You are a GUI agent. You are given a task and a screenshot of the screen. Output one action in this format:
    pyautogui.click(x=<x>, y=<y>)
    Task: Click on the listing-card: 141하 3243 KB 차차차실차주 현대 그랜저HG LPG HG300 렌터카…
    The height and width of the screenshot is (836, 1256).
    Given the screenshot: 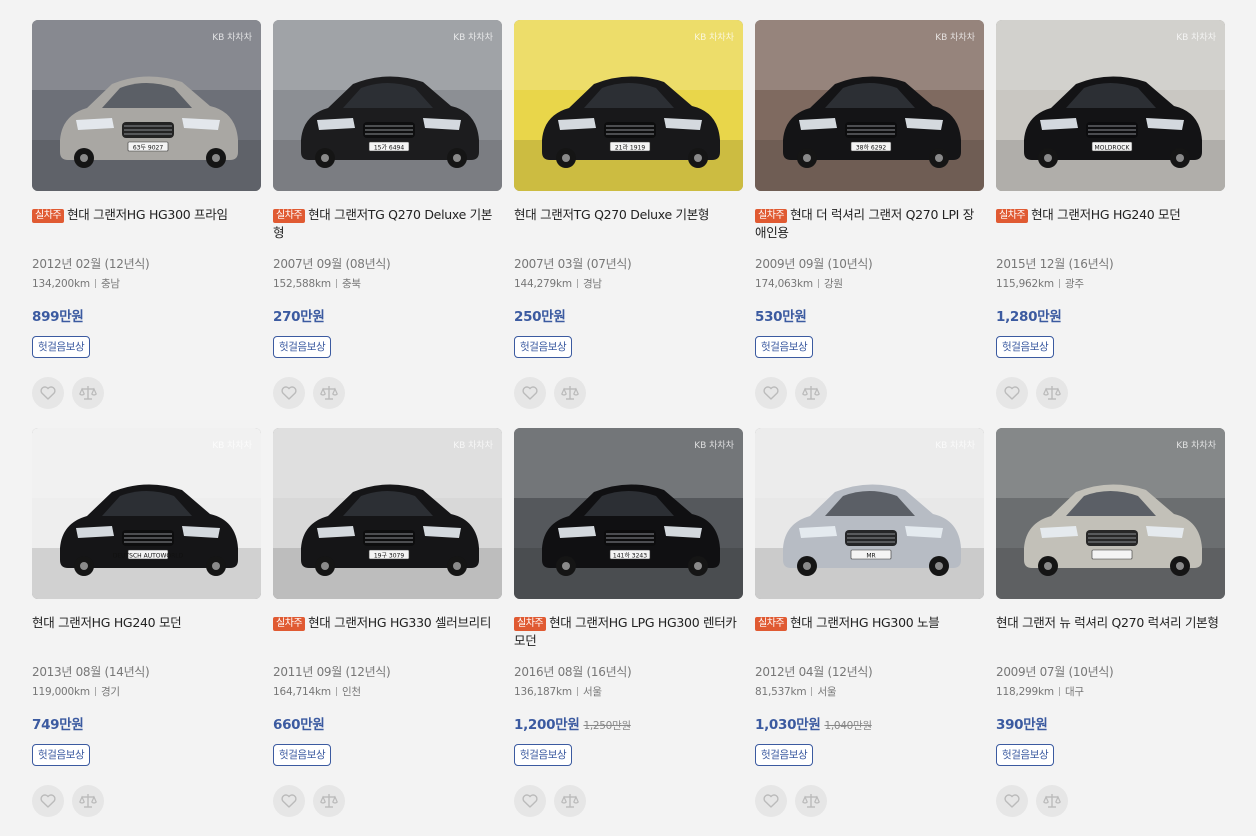 What is the action you would take?
    pyautogui.click(x=628, y=632)
    